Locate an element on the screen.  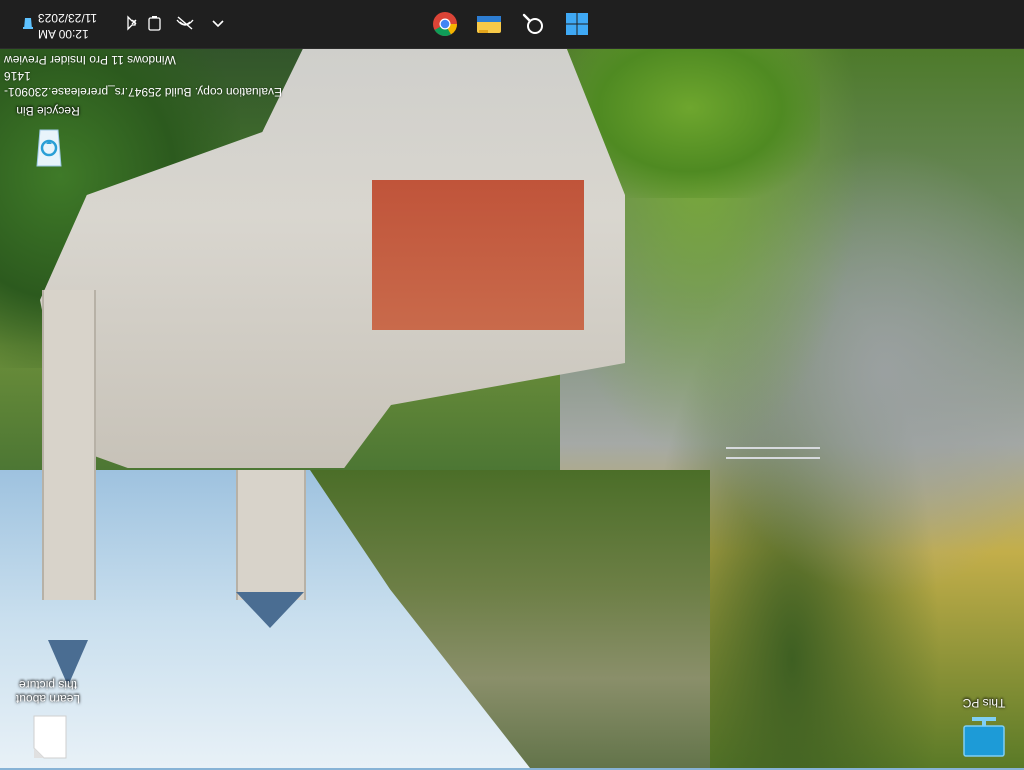
file-explorer-icon is located at coordinates (489, 24).